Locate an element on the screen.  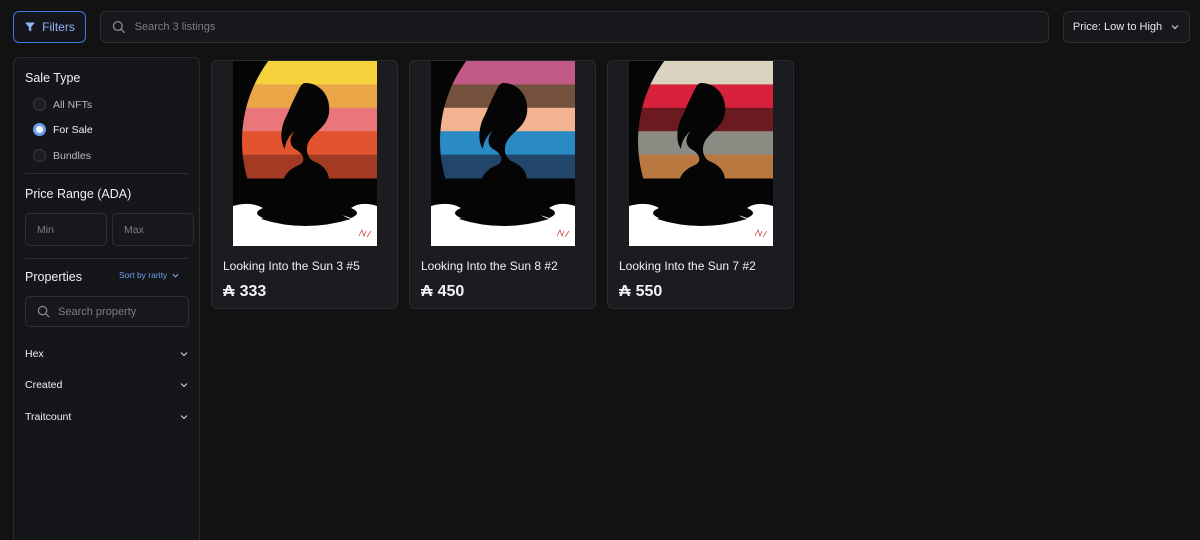
radio-bundles: Bundles is located at coordinates (62, 155).